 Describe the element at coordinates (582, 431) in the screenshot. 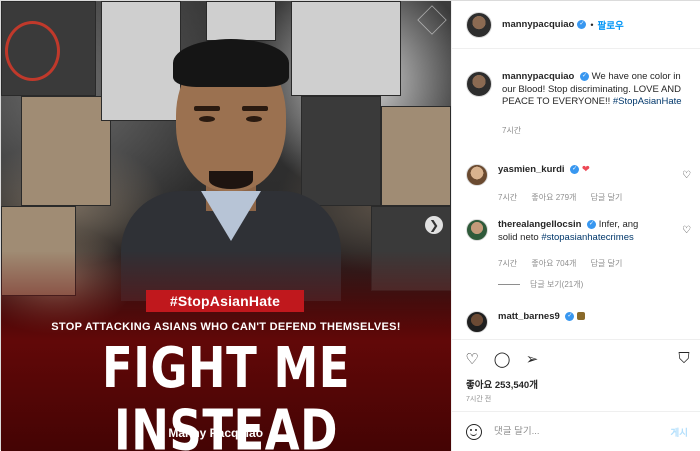

I see `comment-input` at that location.